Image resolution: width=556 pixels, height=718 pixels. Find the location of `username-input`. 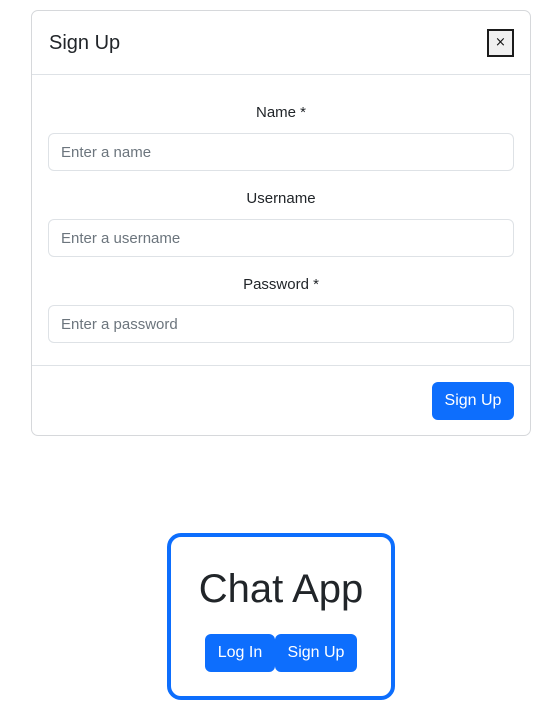

username-input is located at coordinates (281, 238).